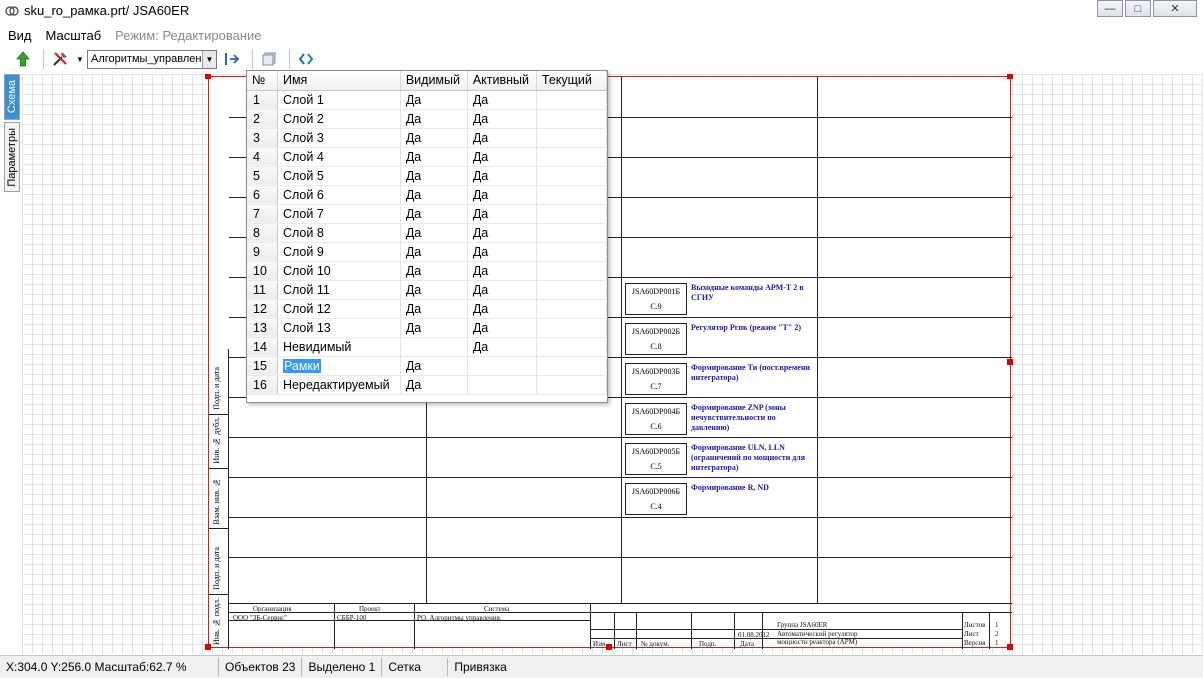  Describe the element at coordinates (1110, 8) in the screenshot. I see `minimize-button: —` at that location.